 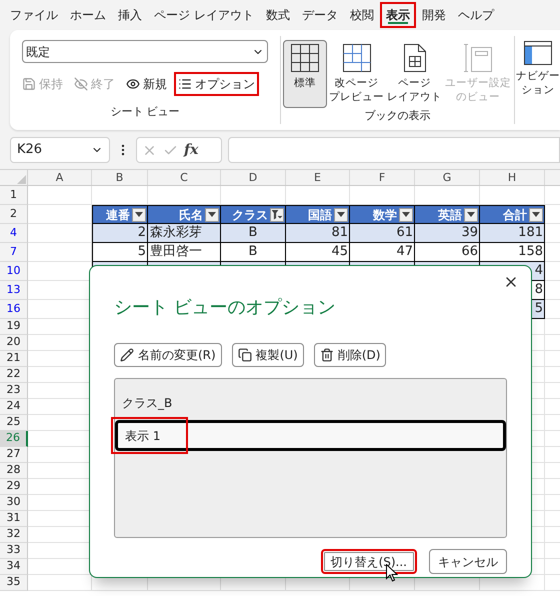 I want to click on cell-value: 森永彩芽, so click(x=176, y=233).